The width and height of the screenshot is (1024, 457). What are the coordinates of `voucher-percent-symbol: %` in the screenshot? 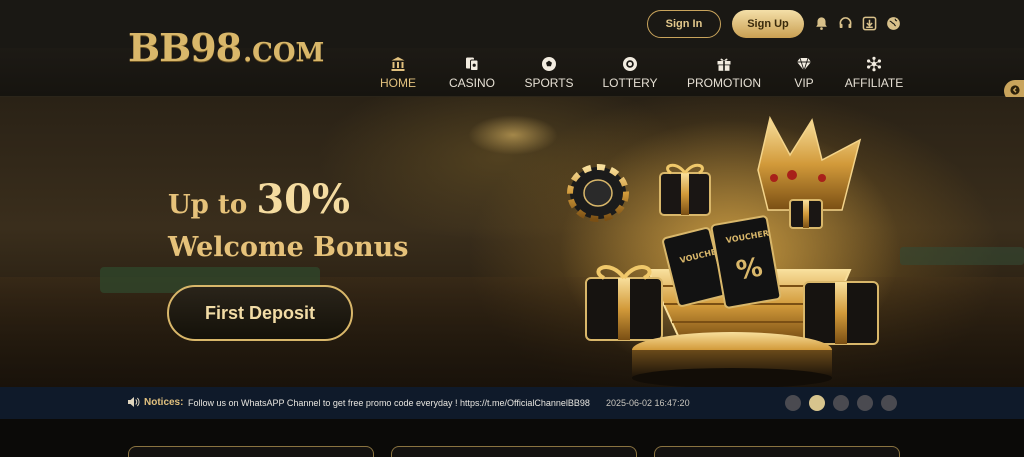 It's located at (749, 269).